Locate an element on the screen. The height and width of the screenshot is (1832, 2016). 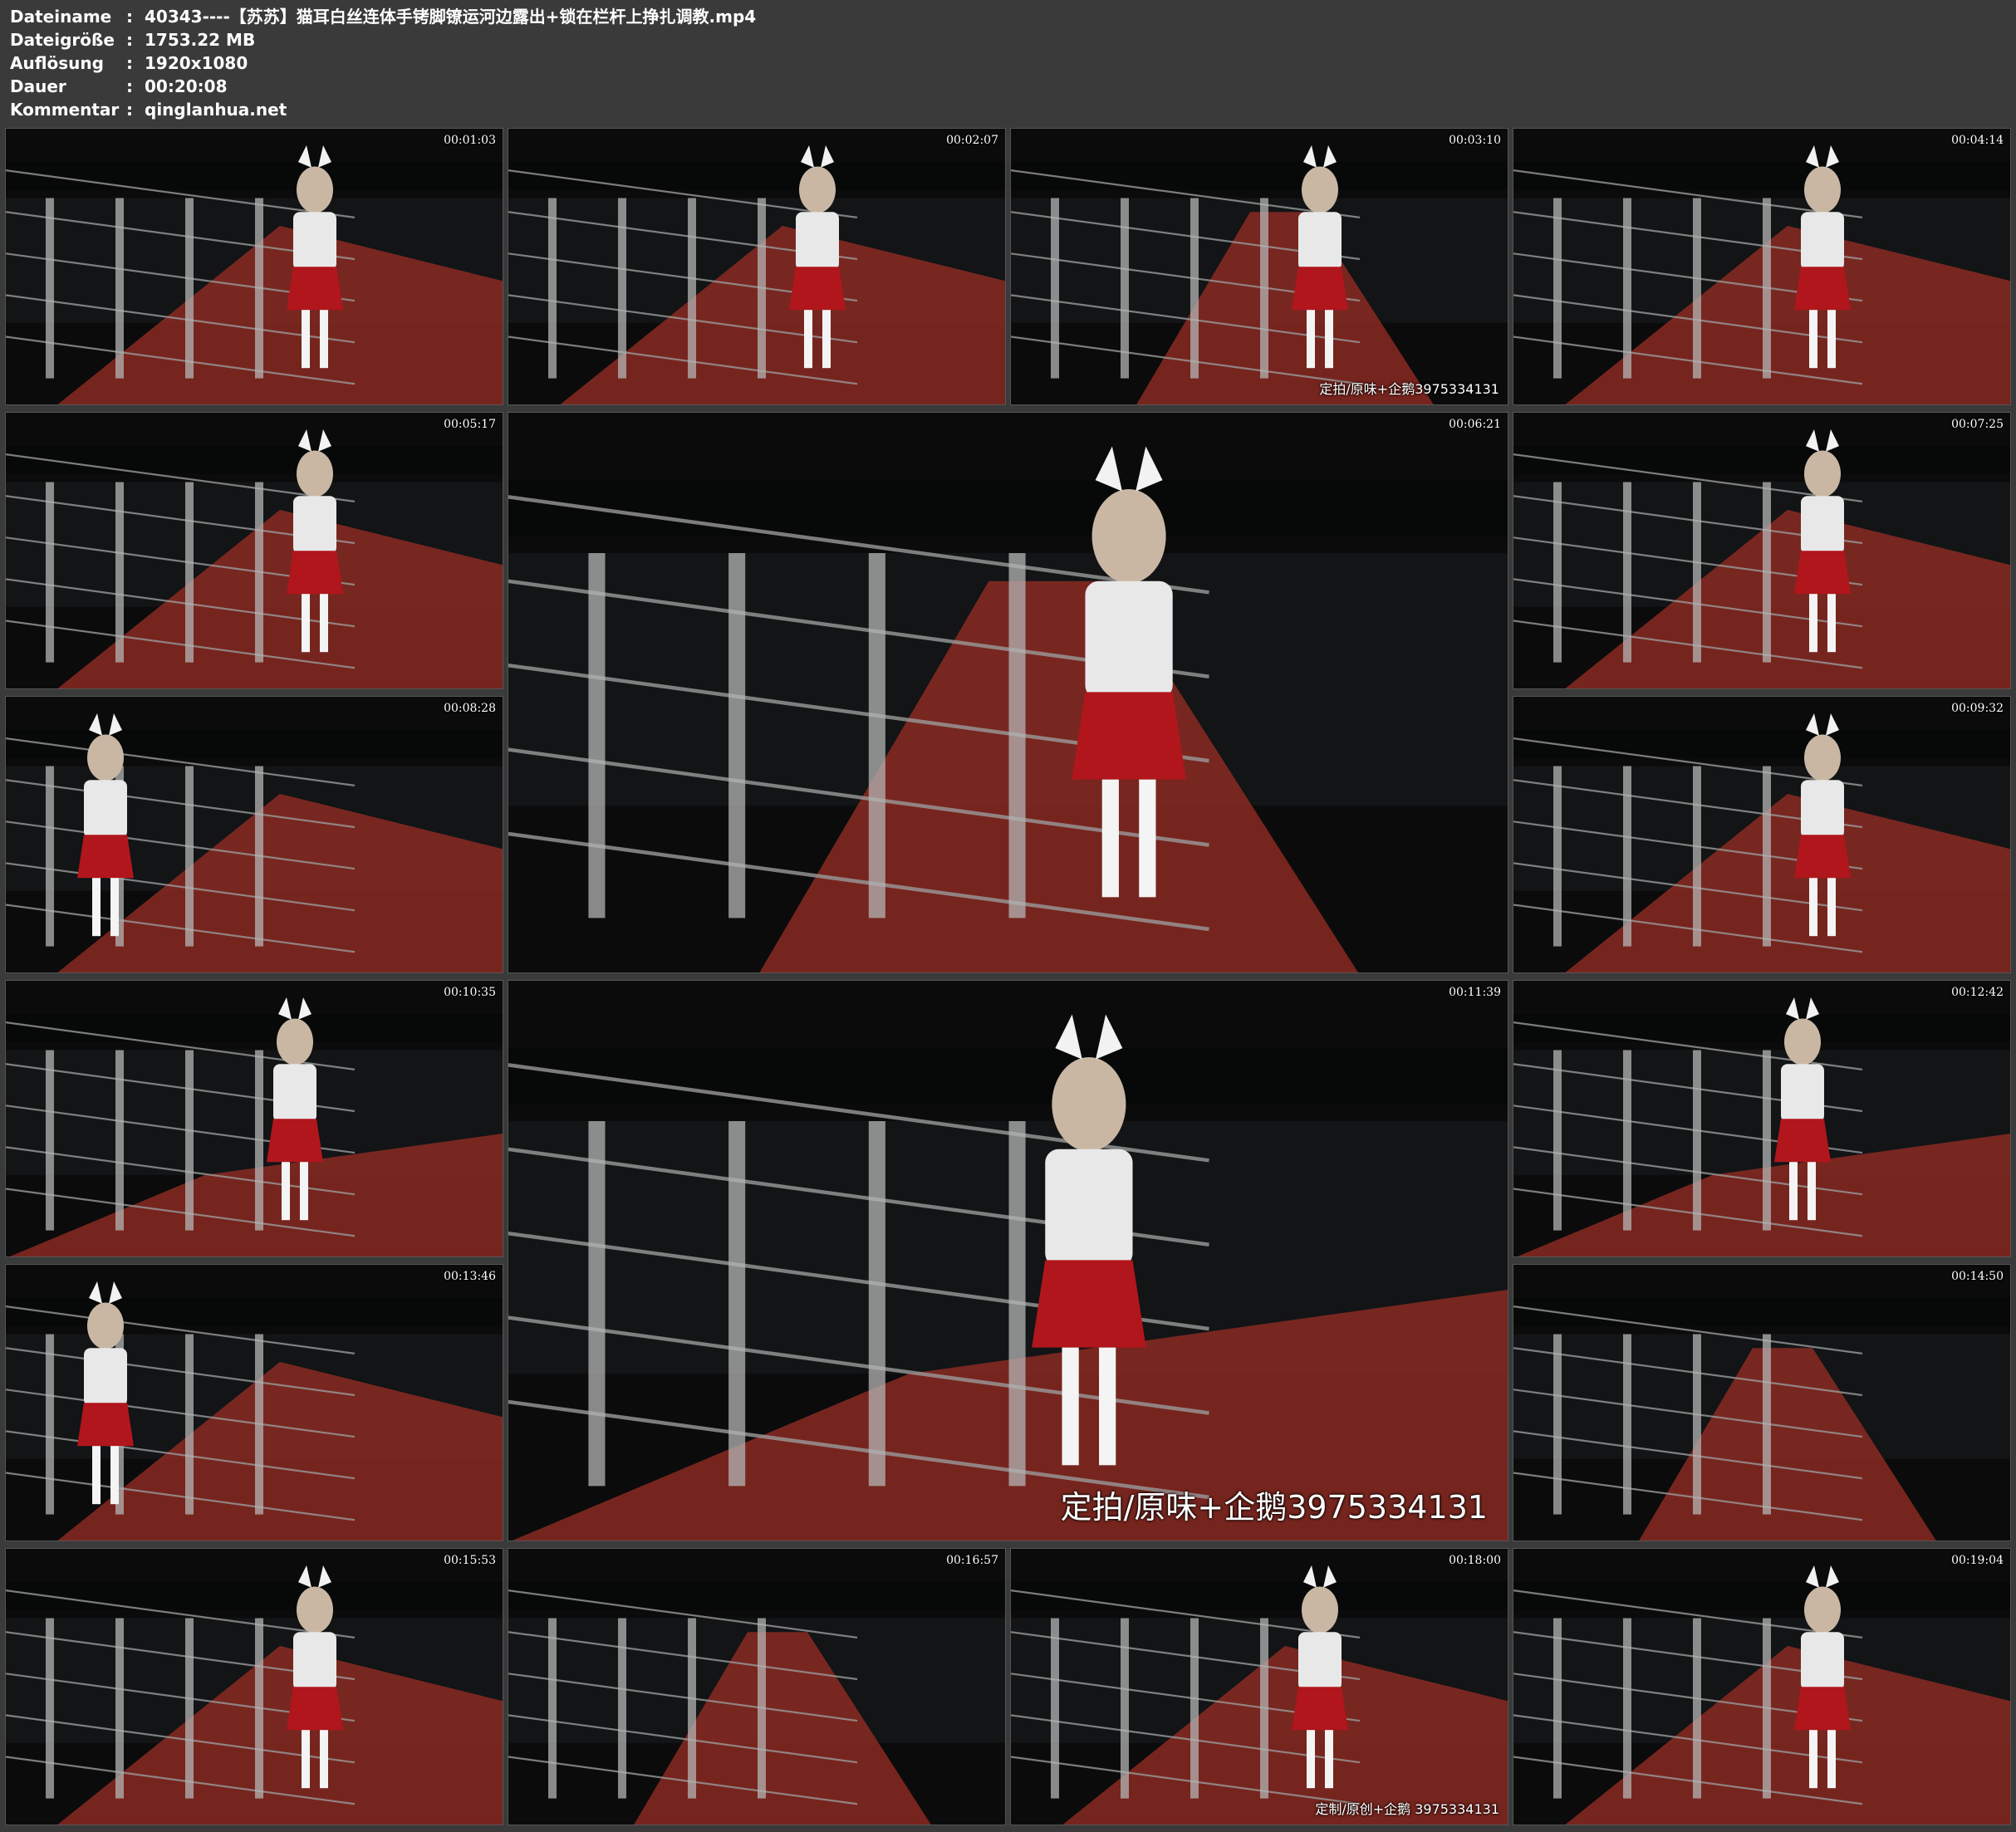
video-thumbnail: 00:13:46 is located at coordinates (254, 1402).